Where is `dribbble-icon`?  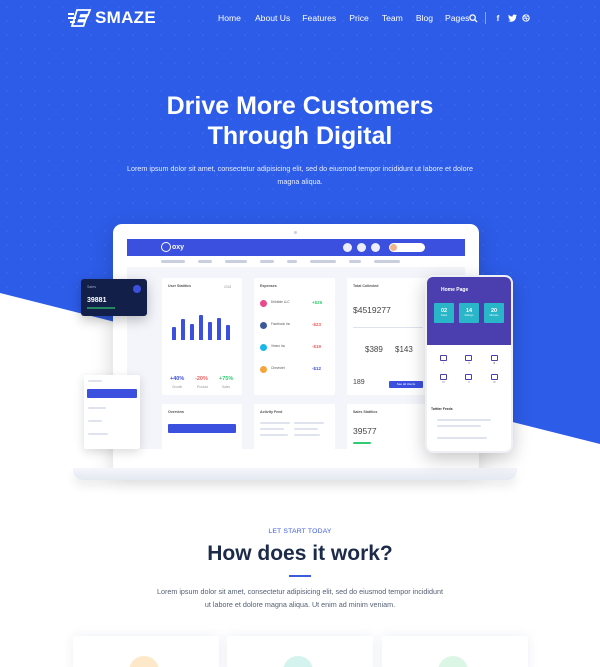
dribbble-icon is located at coordinates (526, 18).